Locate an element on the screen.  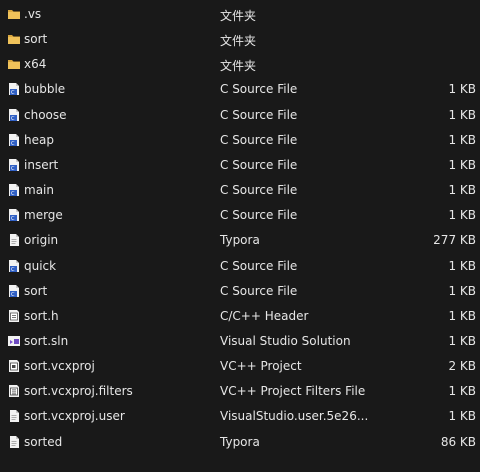
file-row: Cbubble C Source File 1 KB is located at coordinates (240, 89).